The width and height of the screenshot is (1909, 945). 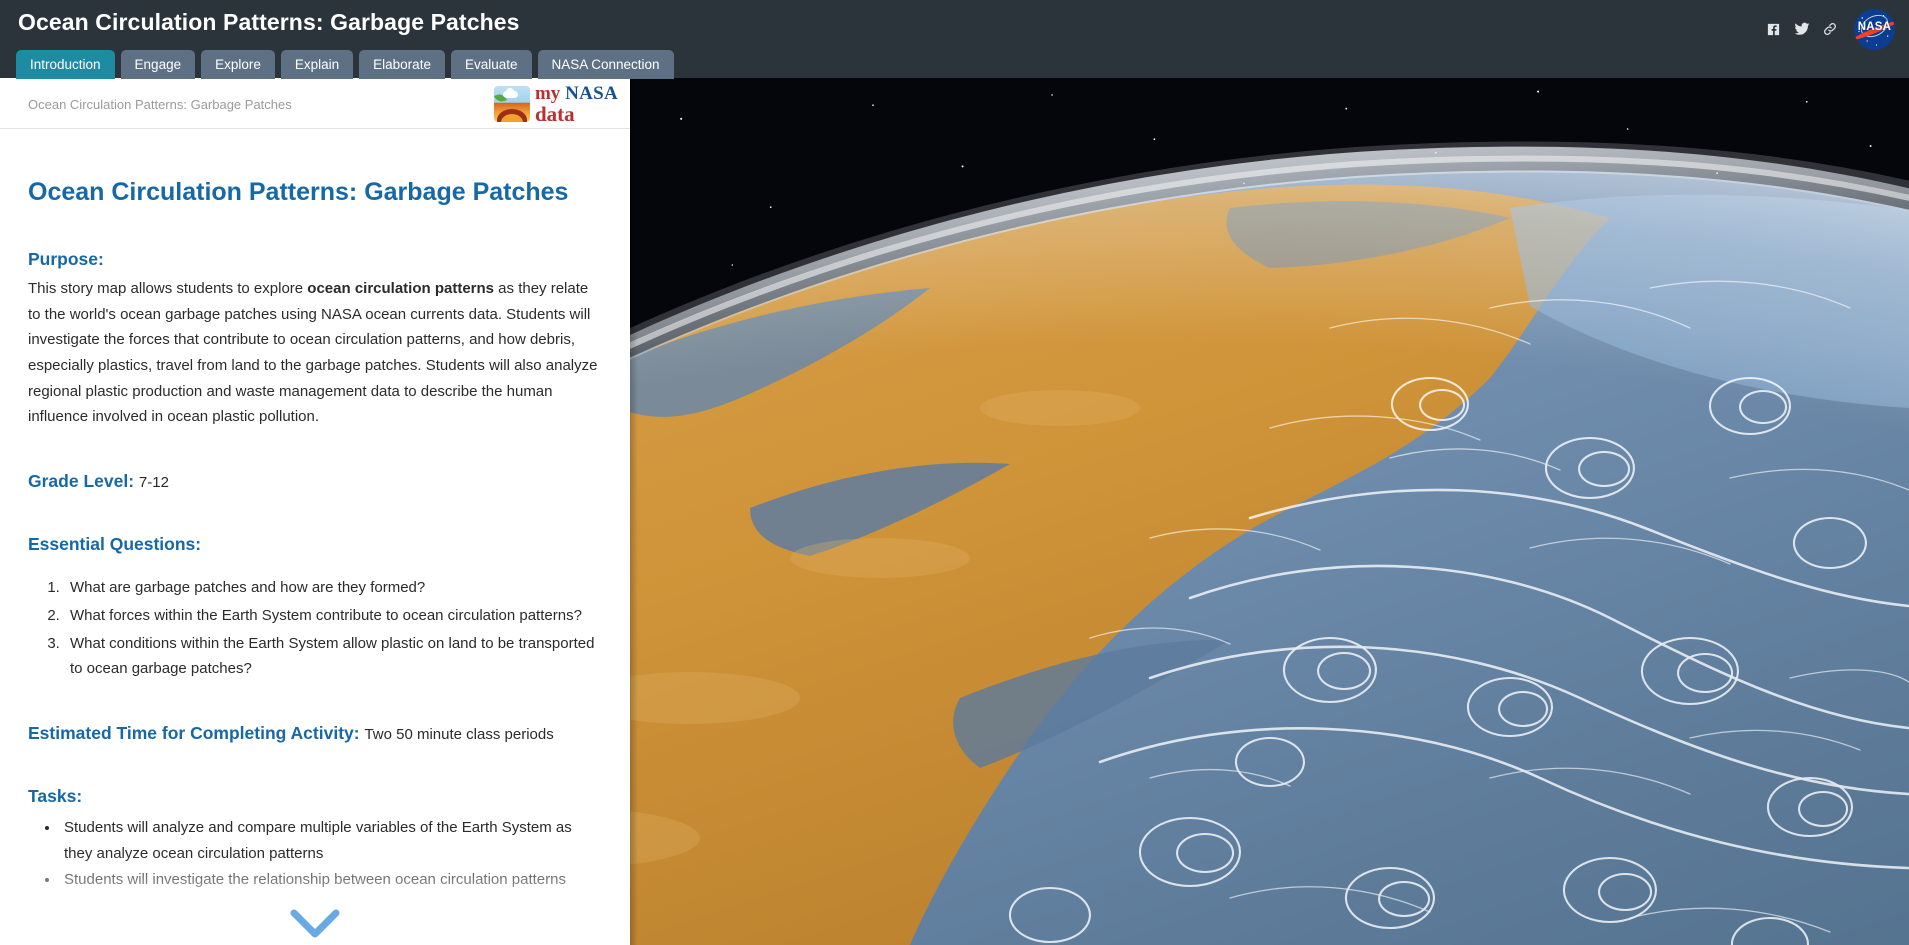 I want to click on tab-evaluate: Evaluate, so click(x=491, y=64).